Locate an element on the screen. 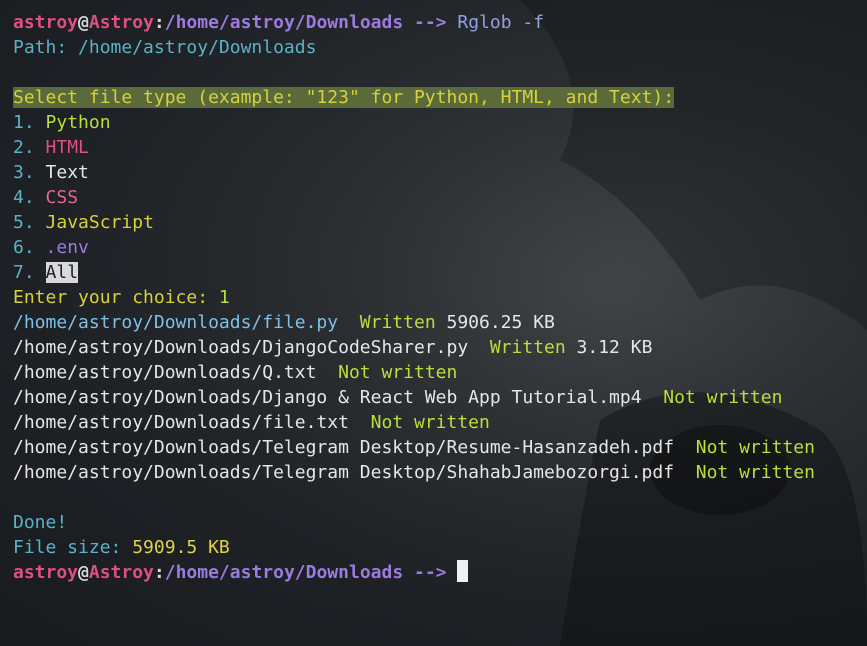 This screenshot has width=867, height=646. result-size: 3.12 KB is located at coordinates (614, 347).